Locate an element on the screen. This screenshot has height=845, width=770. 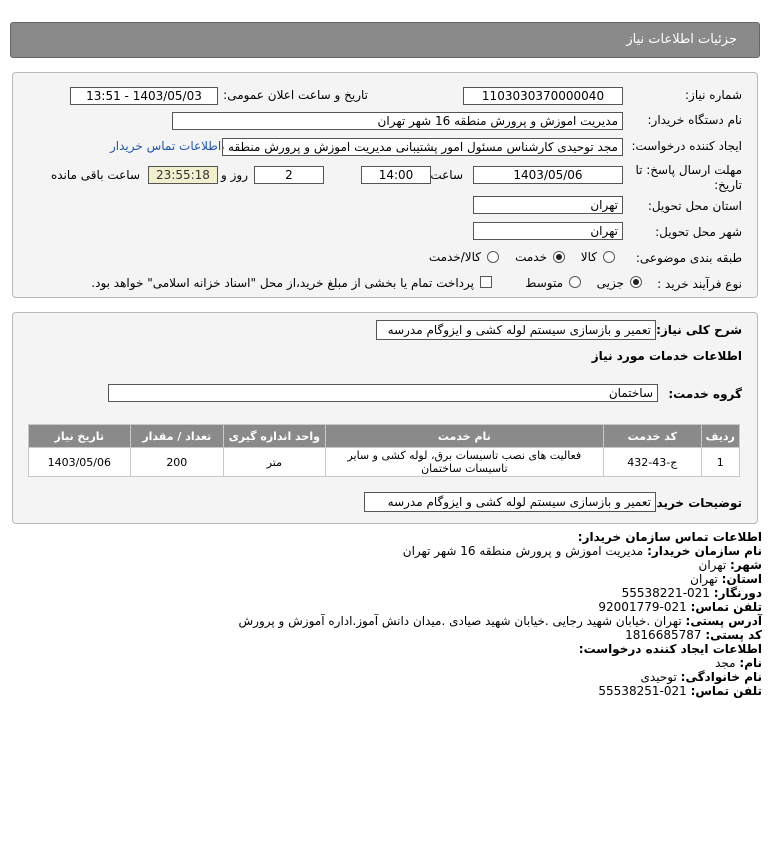
creator-contact-heading: اطلاعات ایجاد کننده درخواست: is located at coordinates (670, 649).